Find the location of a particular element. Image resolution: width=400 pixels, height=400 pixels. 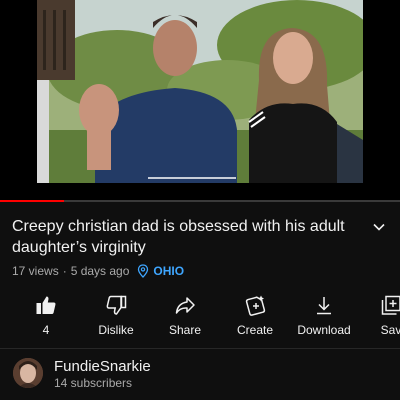

save-label: Sav is located at coordinates (390, 330).